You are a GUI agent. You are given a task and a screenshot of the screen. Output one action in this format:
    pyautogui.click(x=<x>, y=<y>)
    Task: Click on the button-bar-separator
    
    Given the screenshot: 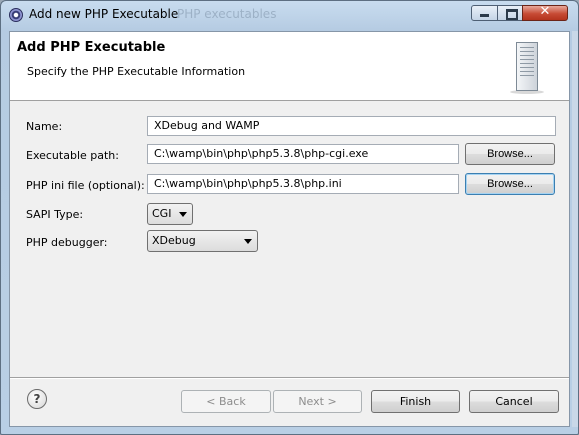 What is the action you would take?
    pyautogui.click(x=289, y=378)
    